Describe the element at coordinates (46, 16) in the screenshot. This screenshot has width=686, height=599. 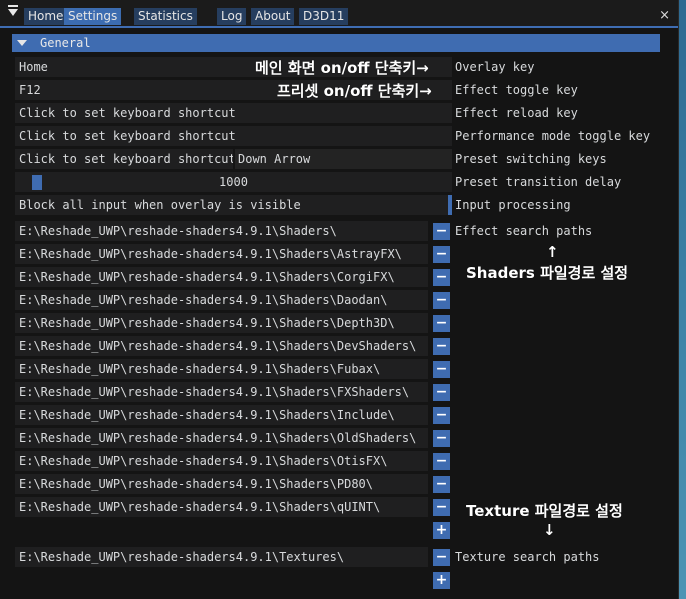
I see `tab-home: Home` at that location.